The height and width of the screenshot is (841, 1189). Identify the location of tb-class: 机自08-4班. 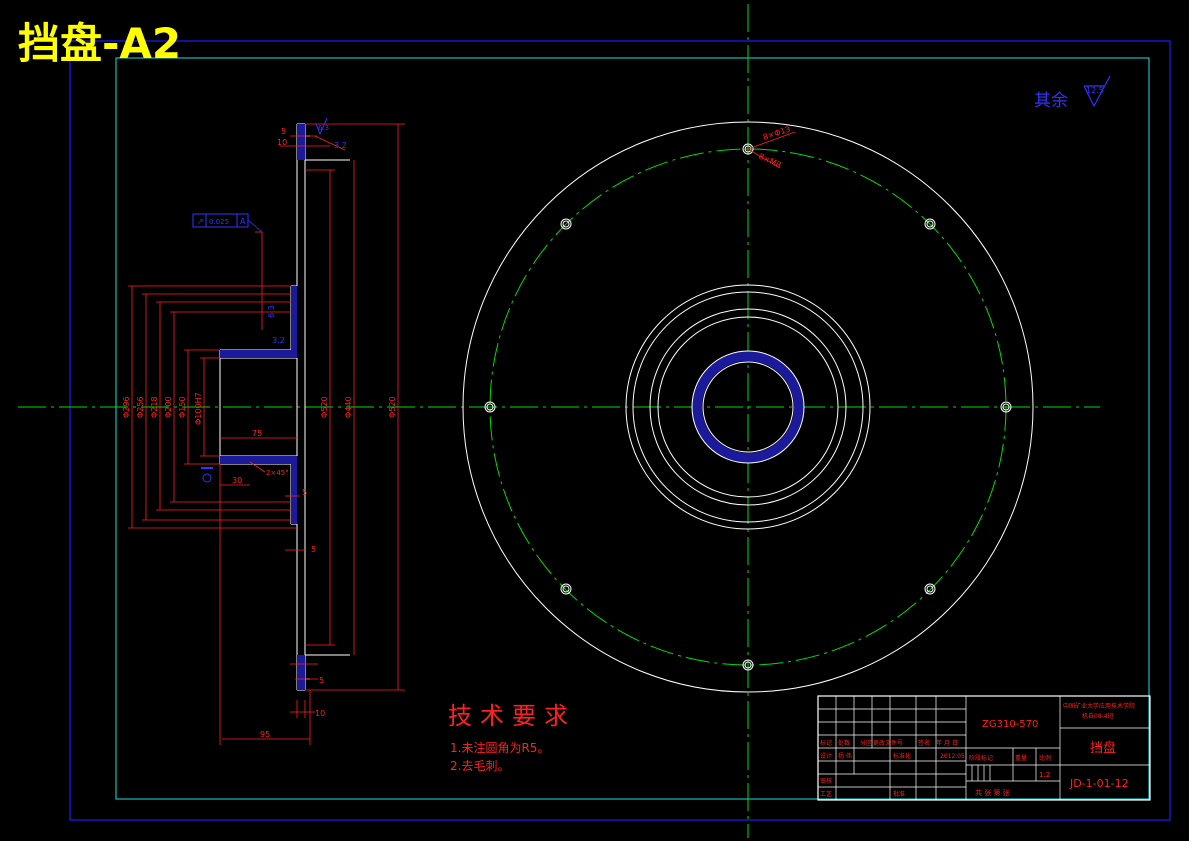
(1098, 716).